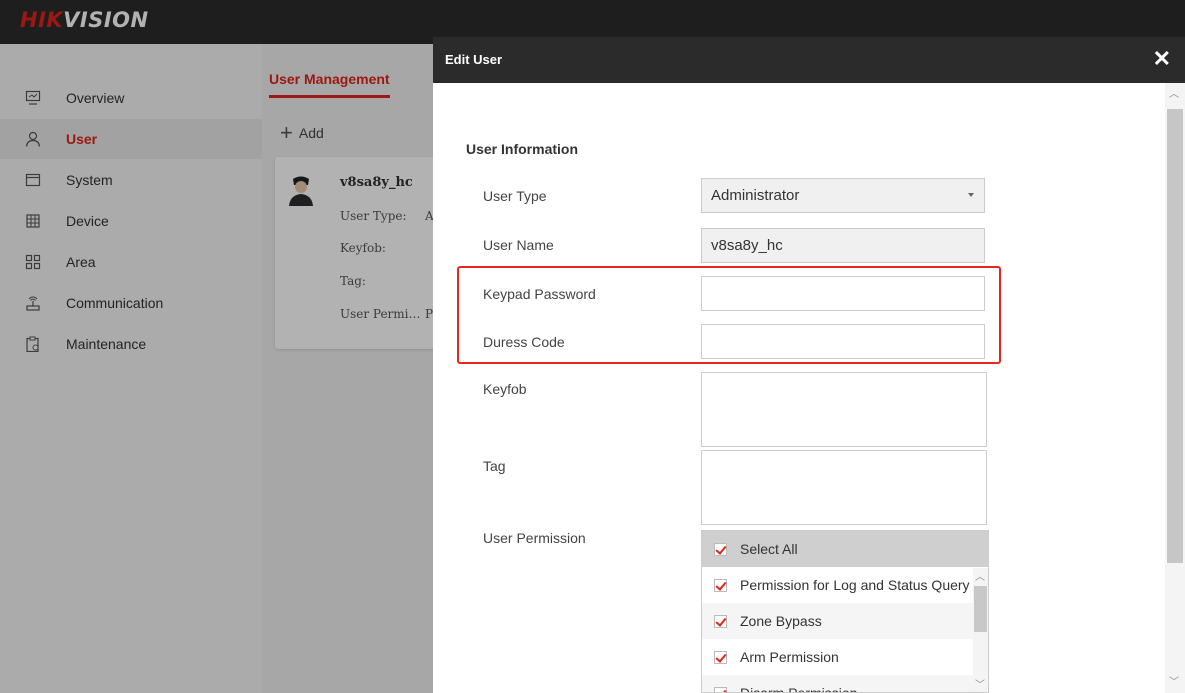 The width and height of the screenshot is (1185, 693). What do you see at coordinates (809, 60) in the screenshot?
I see `dialog-header: Edit User ✕` at bounding box center [809, 60].